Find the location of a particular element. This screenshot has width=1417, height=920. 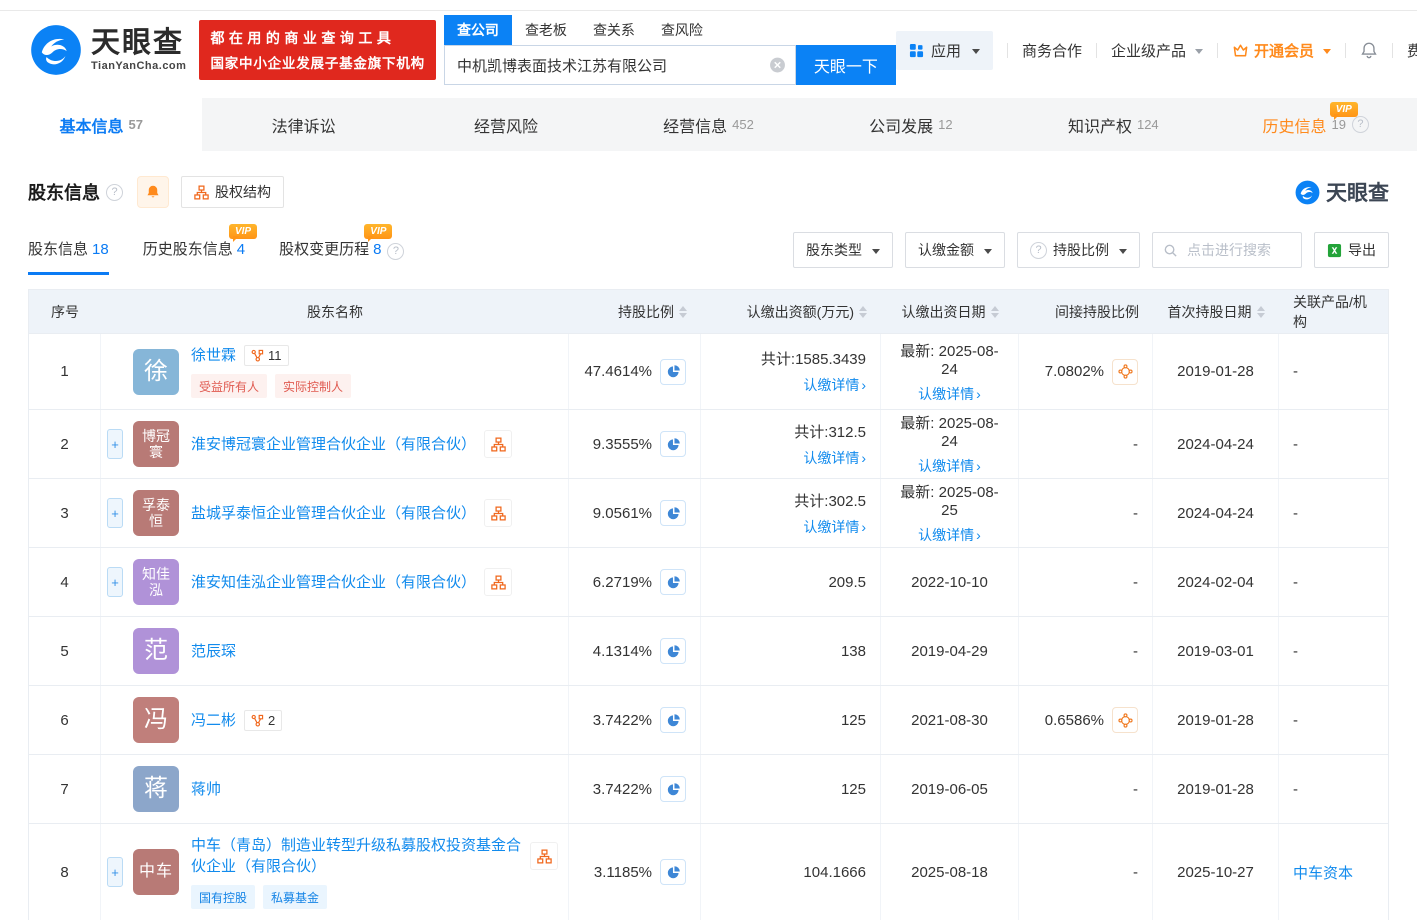

subtab-equity-change-history: 股权变更历程 8 VIP? is located at coordinates (342, 249).